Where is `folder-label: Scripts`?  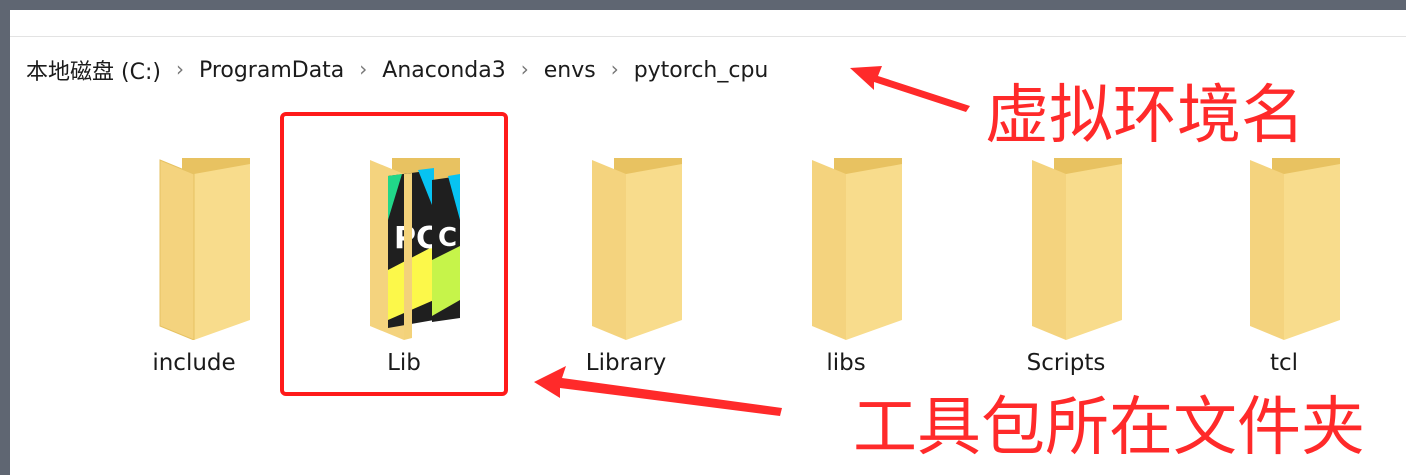
folder-label: Scripts is located at coordinates (1066, 363).